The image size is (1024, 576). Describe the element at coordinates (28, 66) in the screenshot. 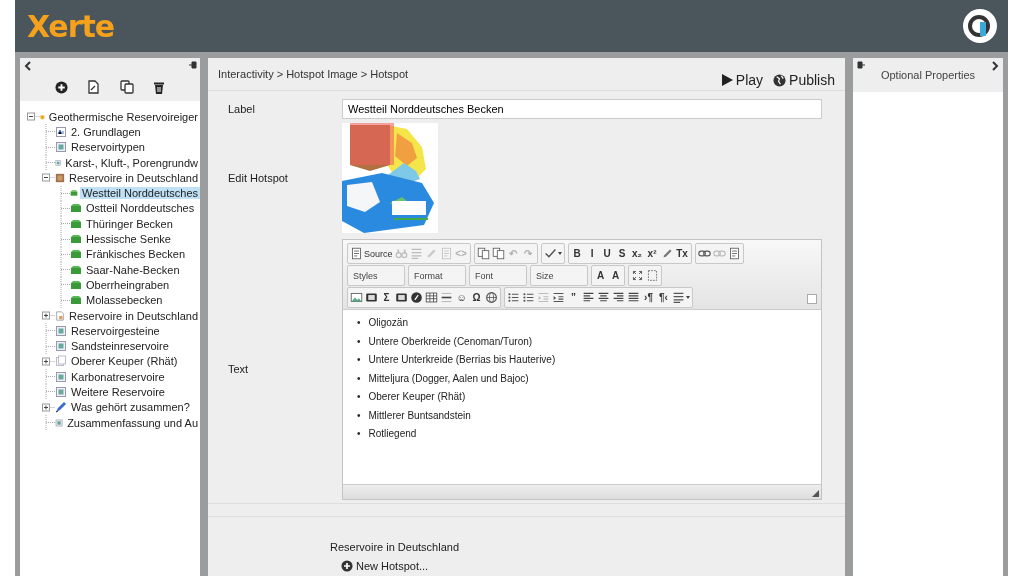

I see `collapse-panel-icon` at that location.